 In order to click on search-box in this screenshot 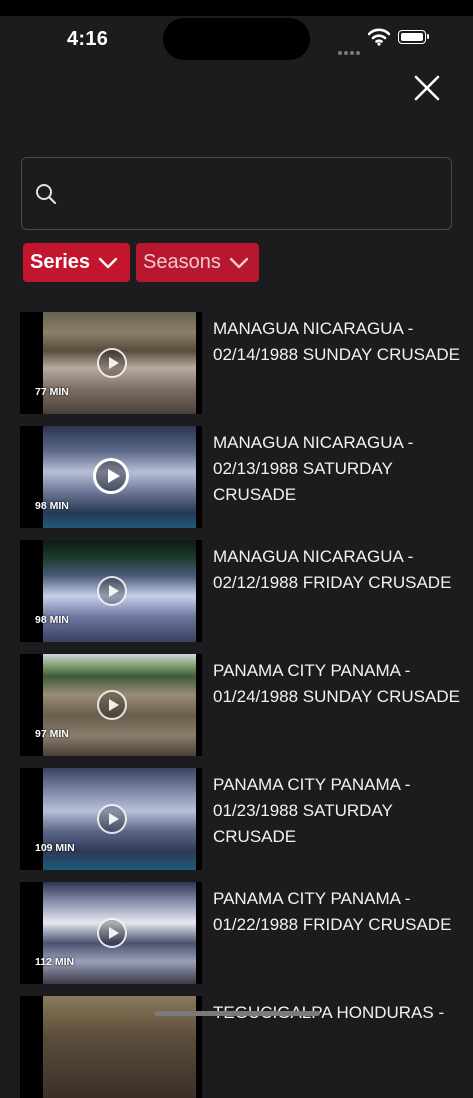, I will do `click(236, 193)`.